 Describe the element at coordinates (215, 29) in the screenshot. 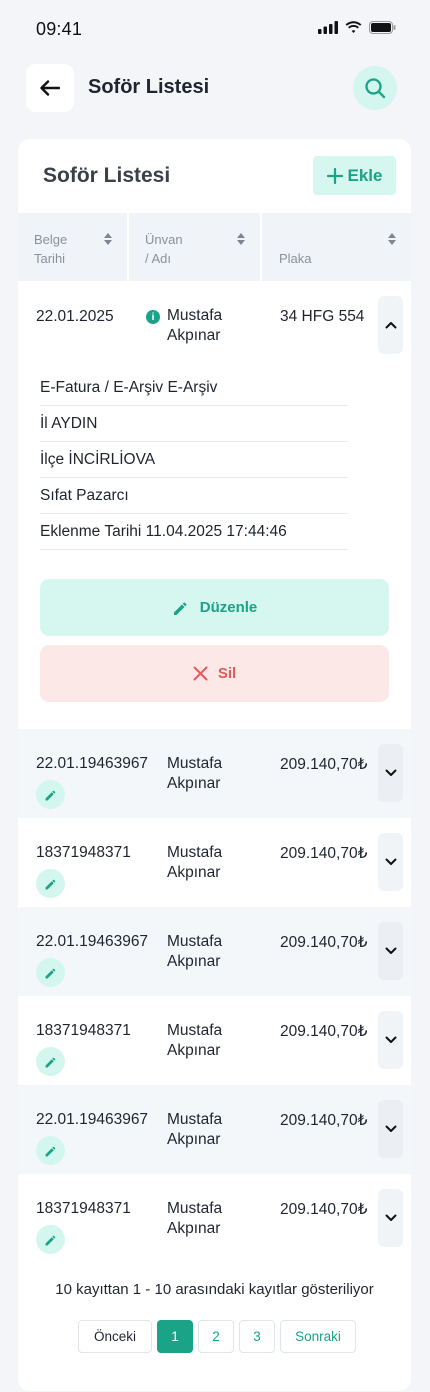

I see `status-bar: 09:41` at that location.